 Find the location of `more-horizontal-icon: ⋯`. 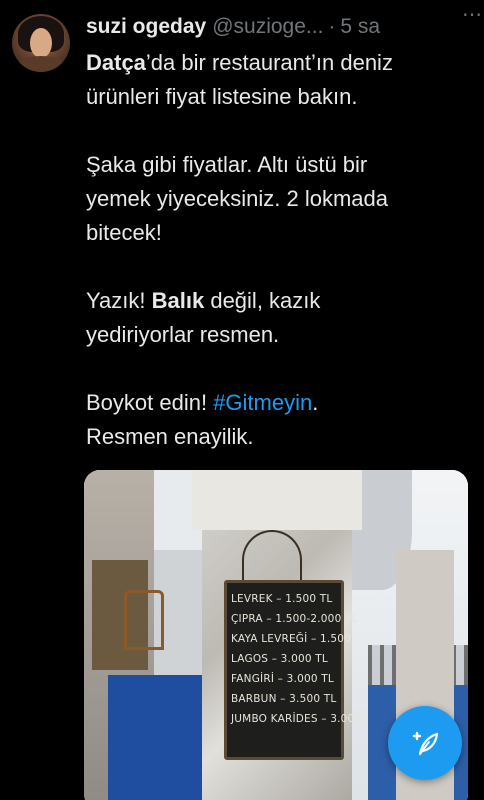

more-horizontal-icon: ⋯ is located at coordinates (472, 15).